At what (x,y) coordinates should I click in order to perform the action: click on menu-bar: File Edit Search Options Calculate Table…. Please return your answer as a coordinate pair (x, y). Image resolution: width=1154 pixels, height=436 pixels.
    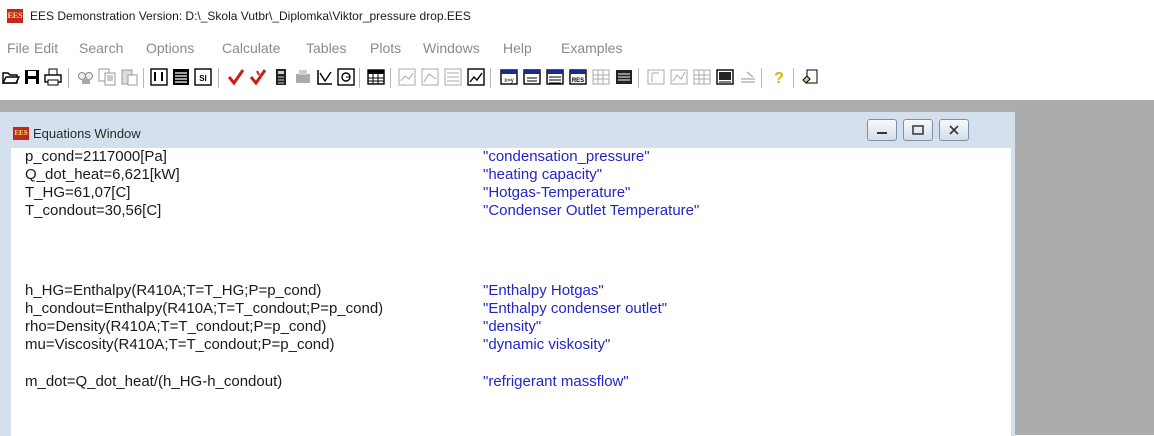
    Looking at the image, I should click on (577, 50).